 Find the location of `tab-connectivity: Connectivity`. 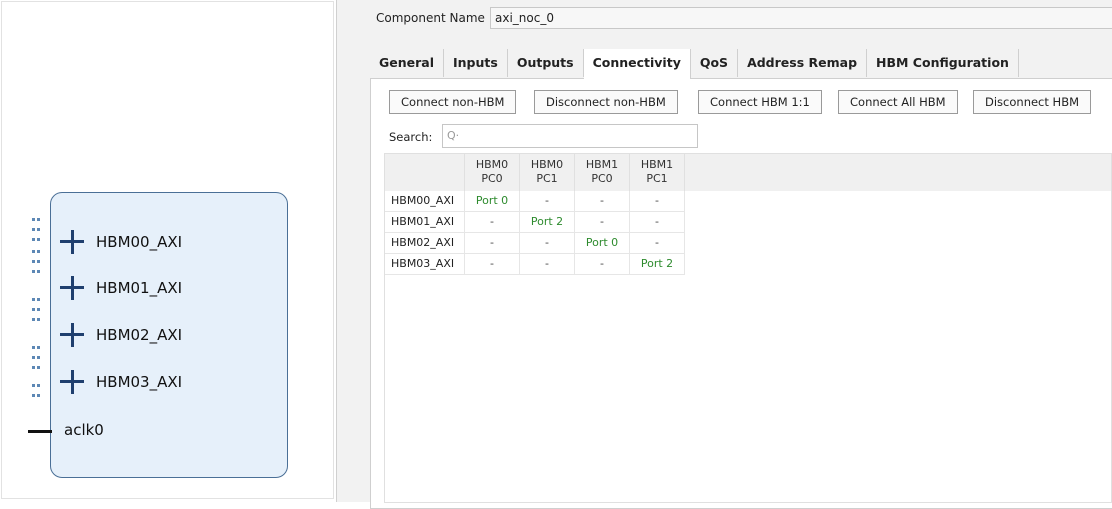

tab-connectivity: Connectivity is located at coordinates (637, 64).